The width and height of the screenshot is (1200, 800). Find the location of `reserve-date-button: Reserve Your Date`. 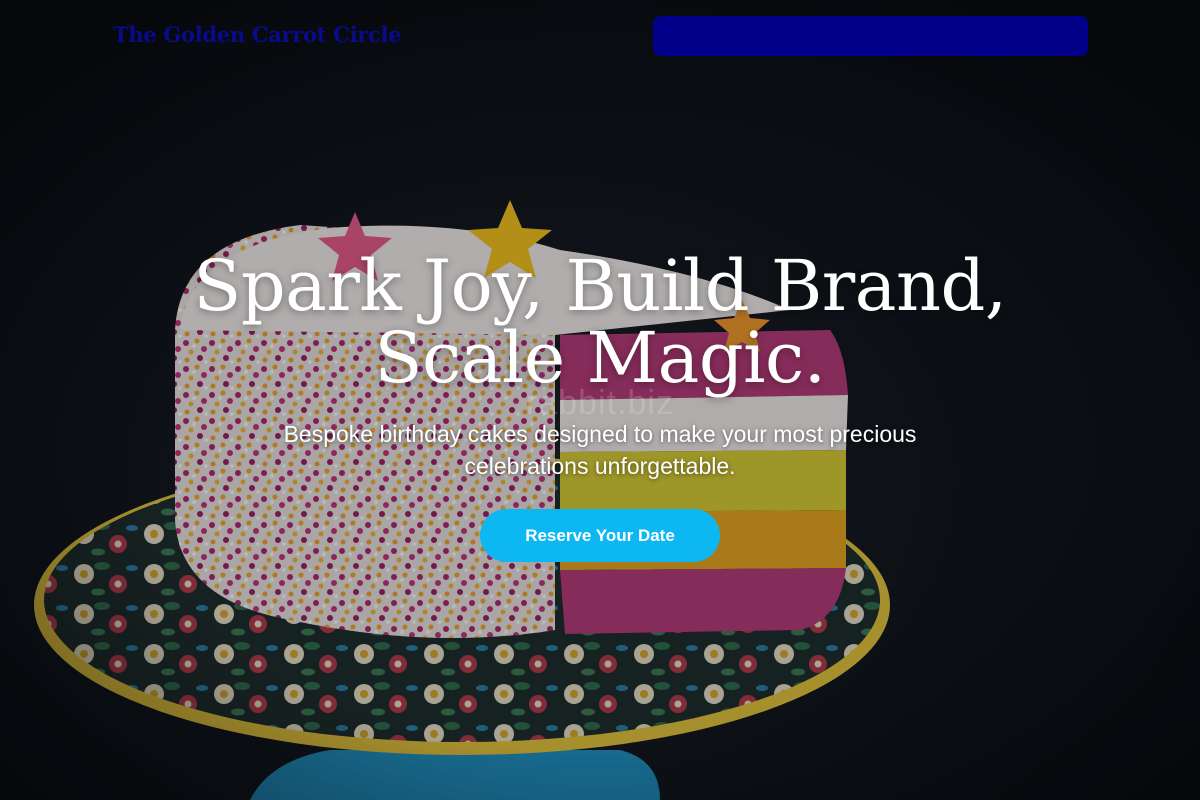

reserve-date-button: Reserve Your Date is located at coordinates (600, 535).